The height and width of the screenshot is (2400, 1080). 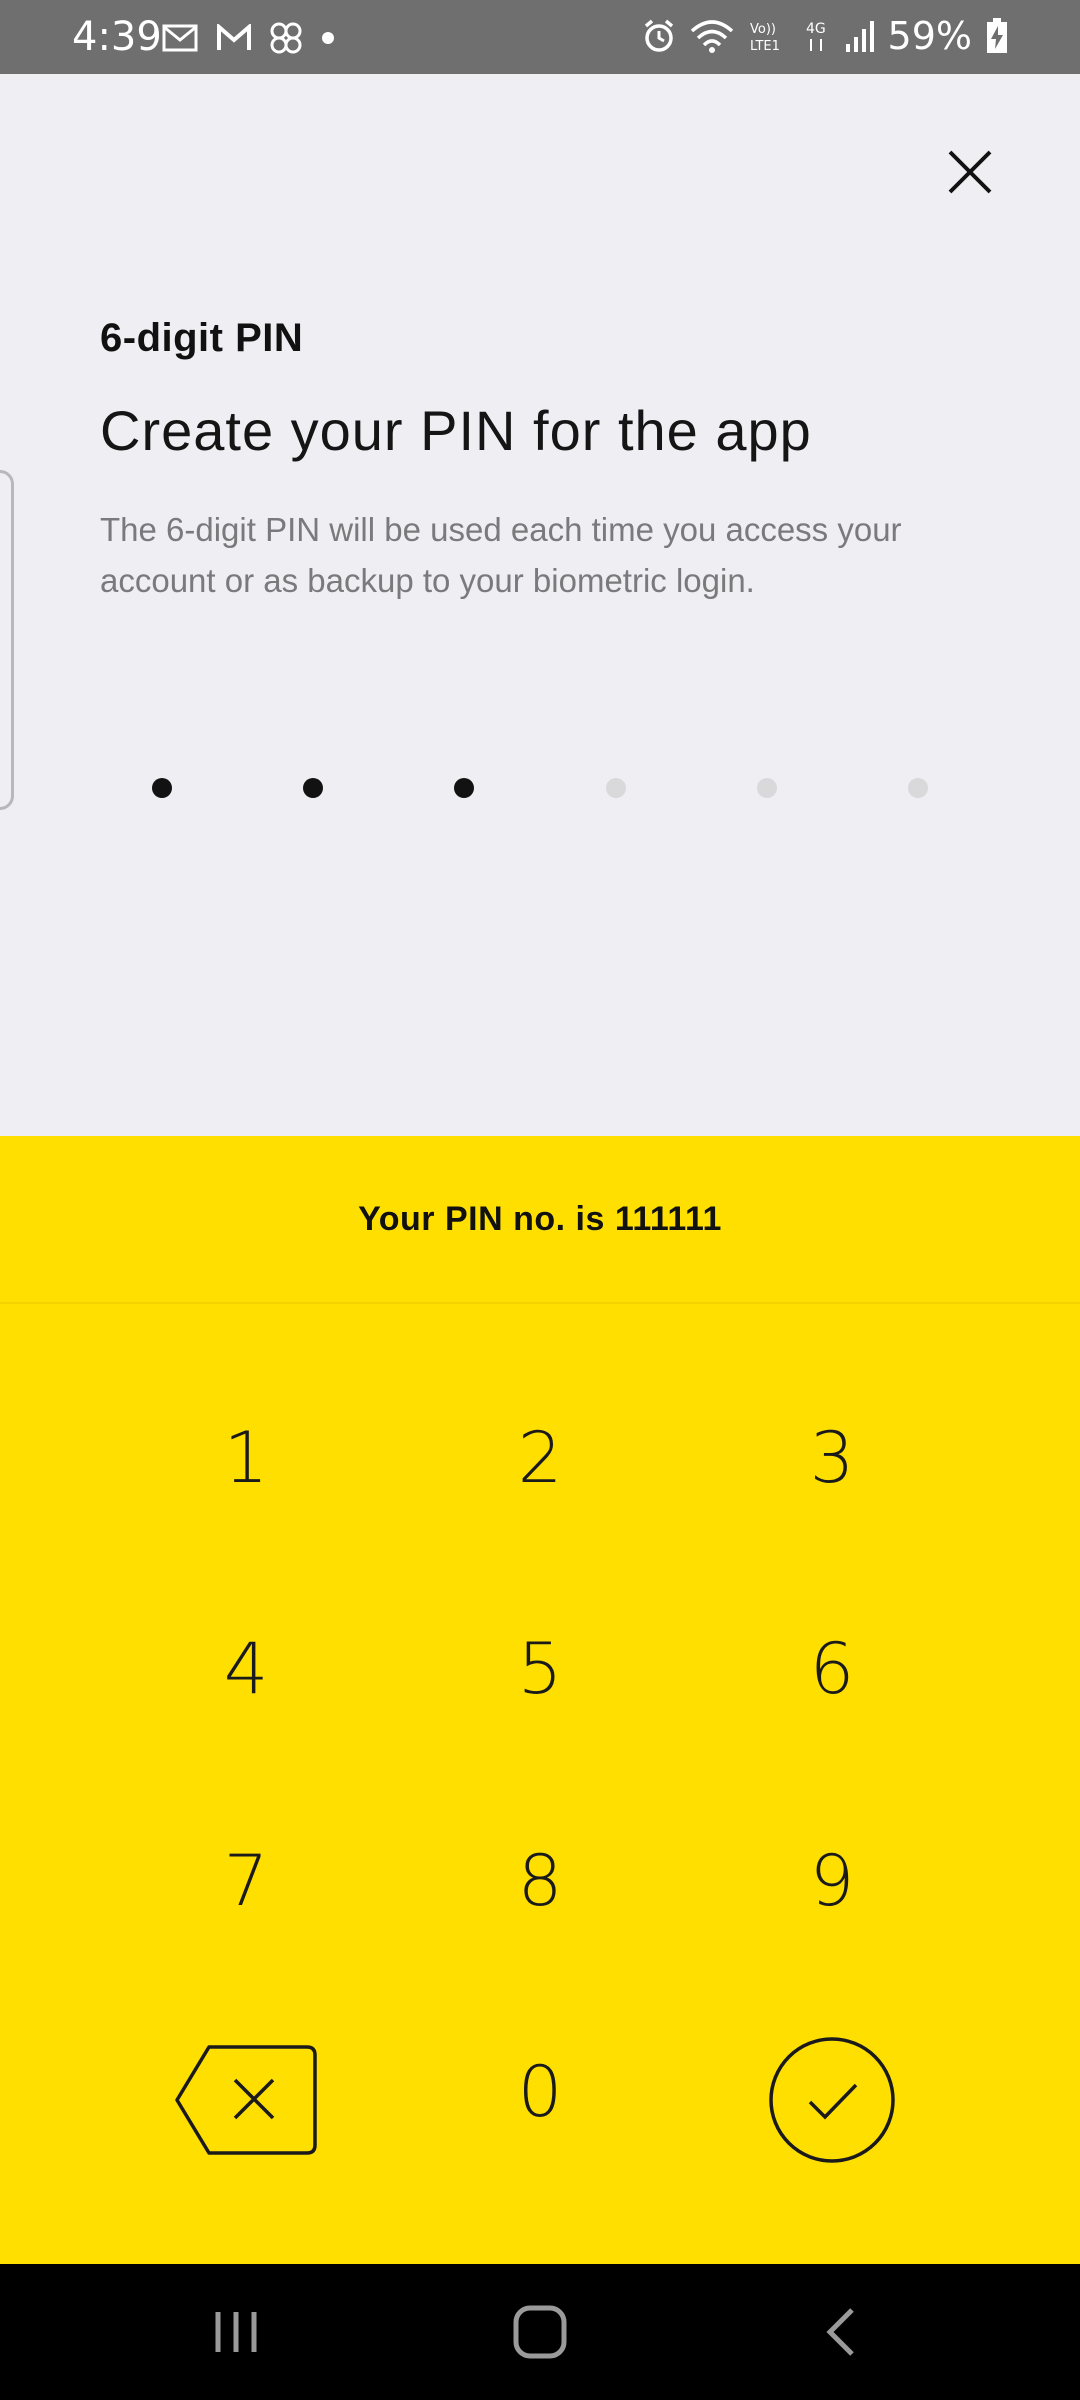 What do you see at coordinates (765, 46) in the screenshot?
I see `svg-text: LTE1` at bounding box center [765, 46].